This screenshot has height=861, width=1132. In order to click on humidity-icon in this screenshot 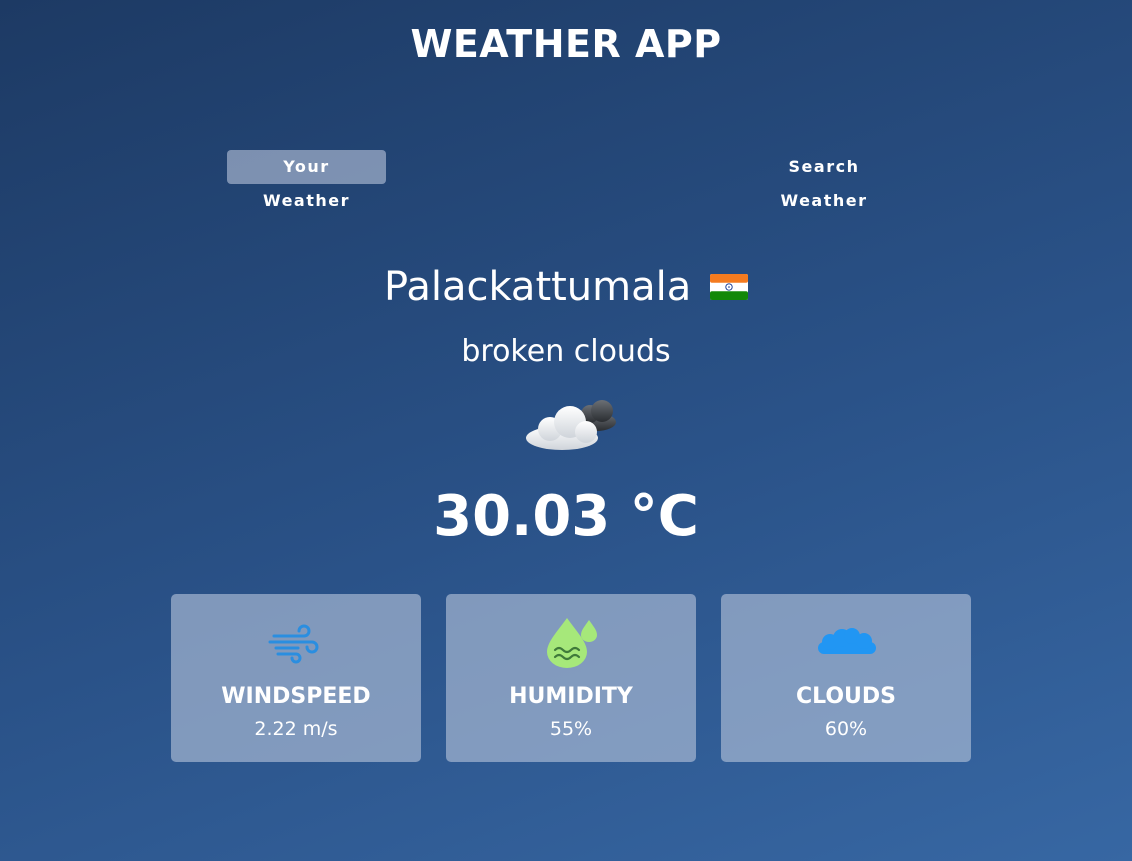, I will do `click(572, 643)`.